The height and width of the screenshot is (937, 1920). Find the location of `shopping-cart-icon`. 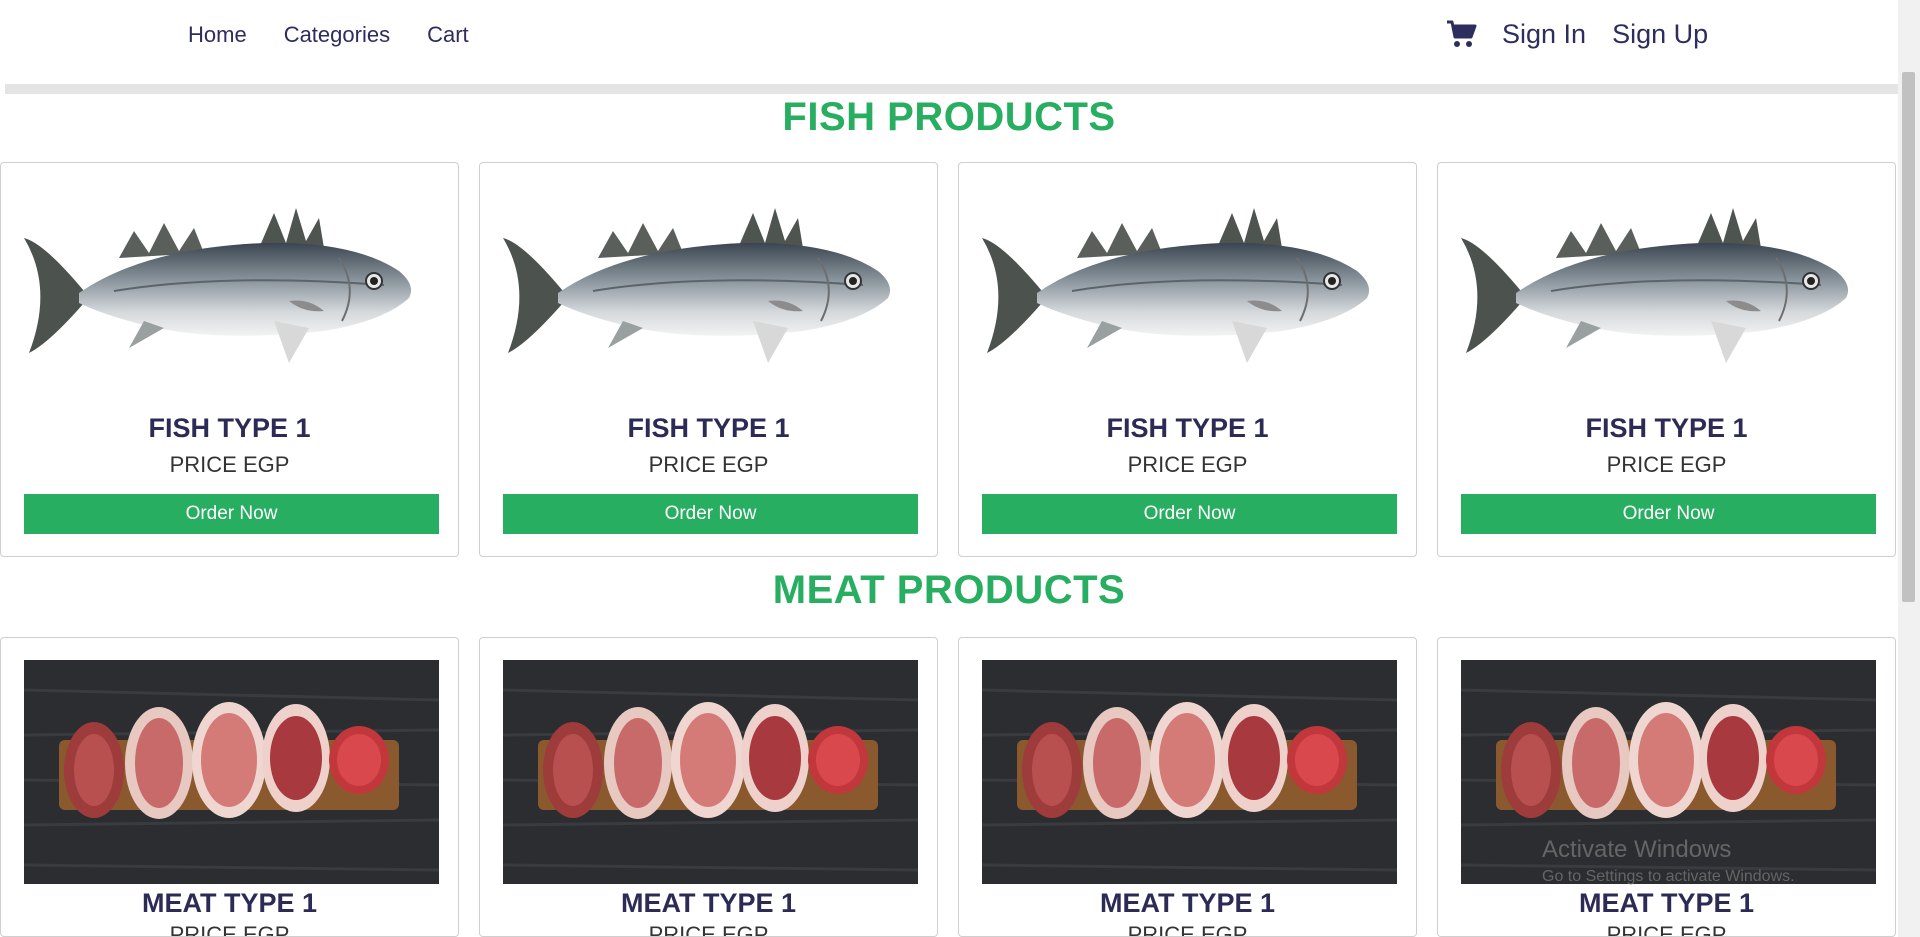

shopping-cart-icon is located at coordinates (1462, 34).